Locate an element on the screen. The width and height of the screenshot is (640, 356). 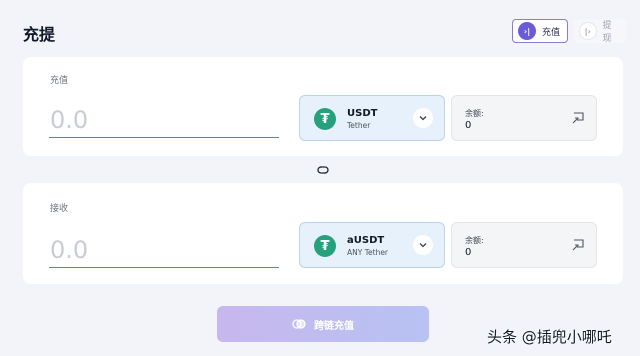
mode-switch: ›| 充值 |› 提现 is located at coordinates (569, 31).